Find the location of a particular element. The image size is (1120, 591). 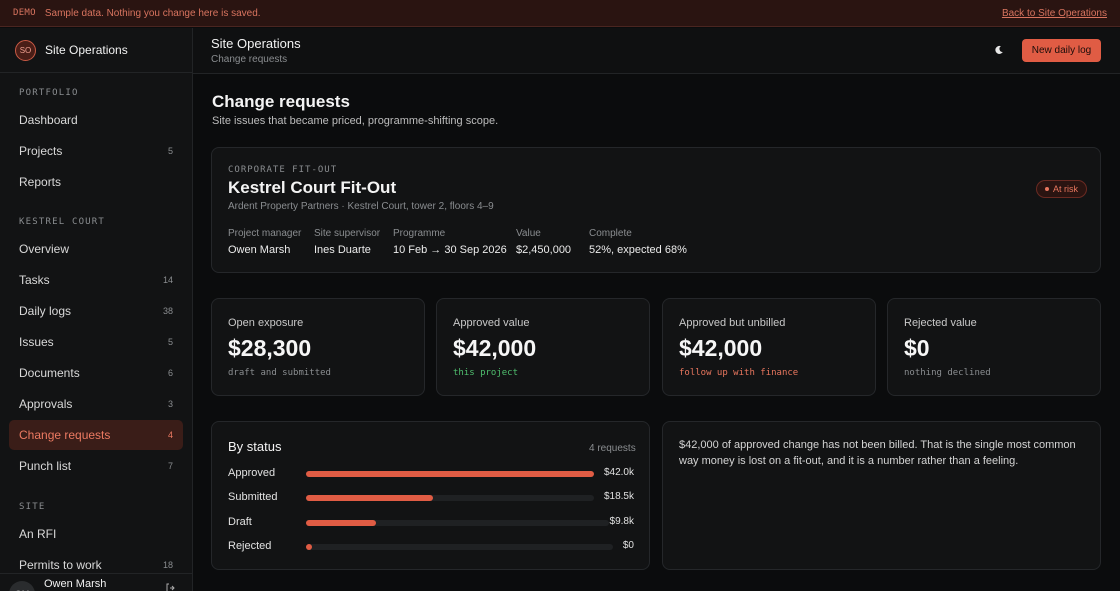

meta-value: 10 Feb → 30 Sep 2026 is located at coordinates (450, 250).